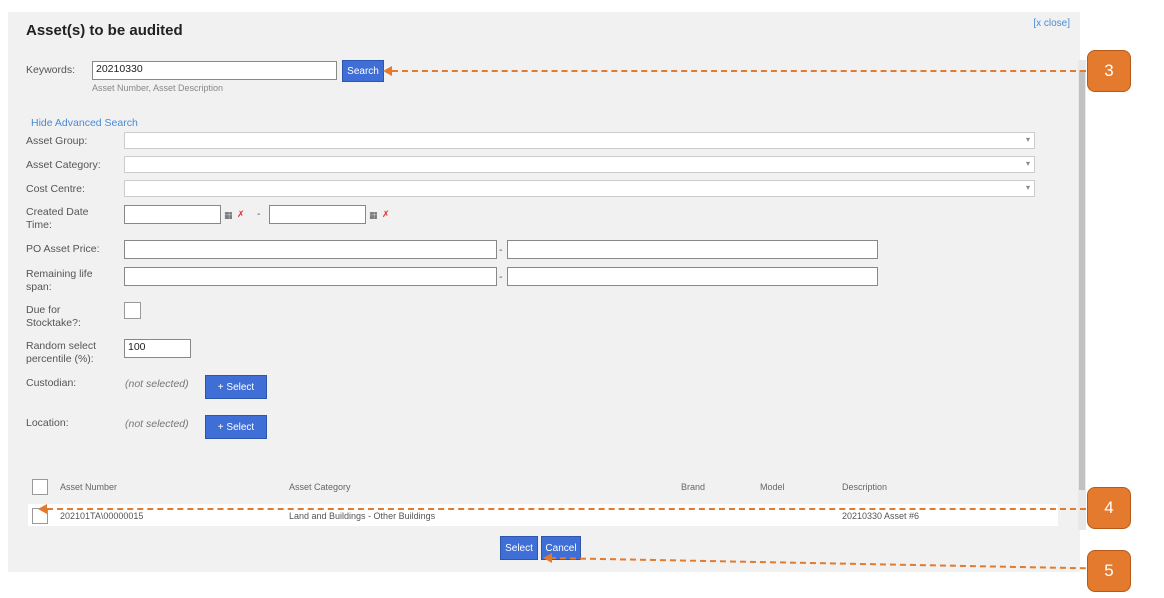 The image size is (1164, 598). Describe the element at coordinates (89, 487) in the screenshot. I see `column-header-asset-number: Asset Number` at that location.